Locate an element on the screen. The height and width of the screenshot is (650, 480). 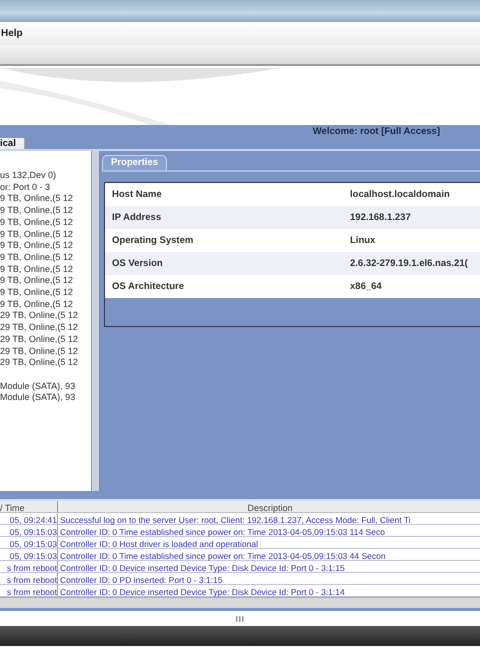
splitter is located at coordinates (96, 321).